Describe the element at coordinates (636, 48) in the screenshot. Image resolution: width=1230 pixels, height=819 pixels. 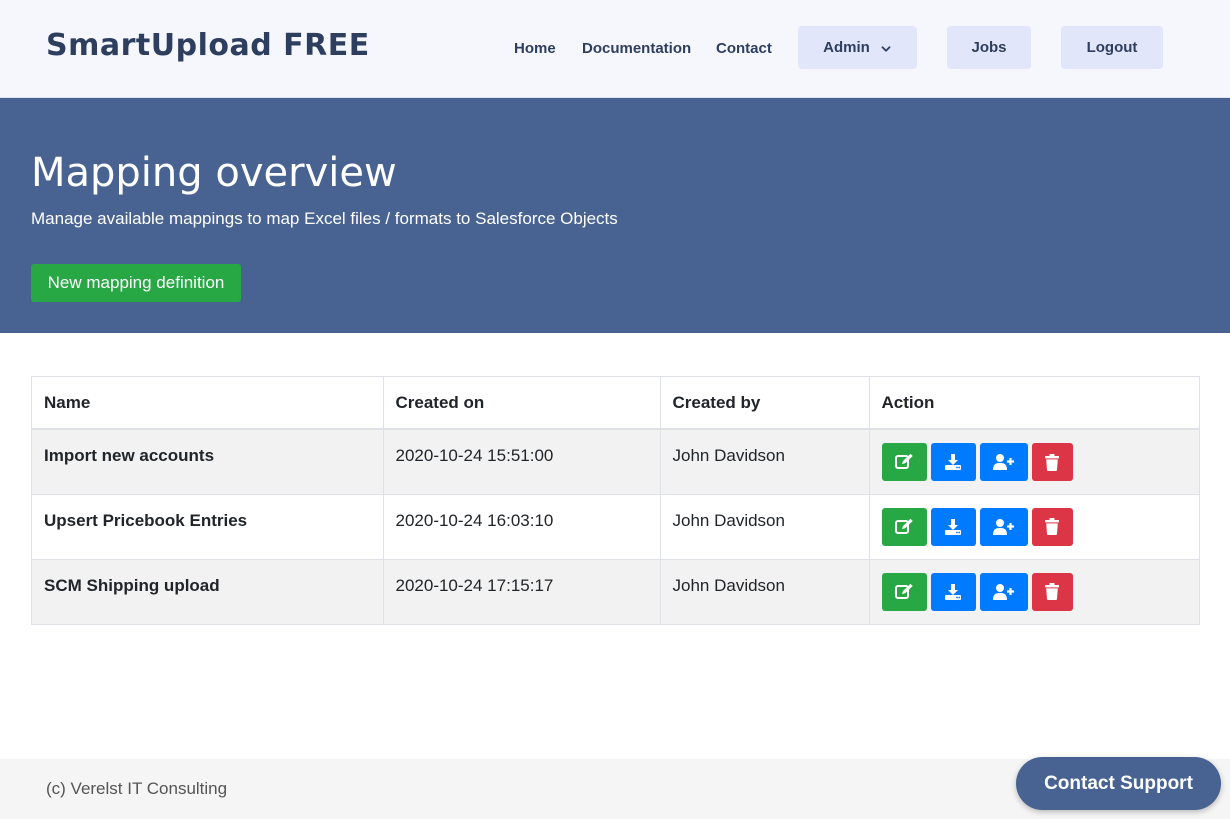
I see `nav-documentation-link: Documentation` at that location.